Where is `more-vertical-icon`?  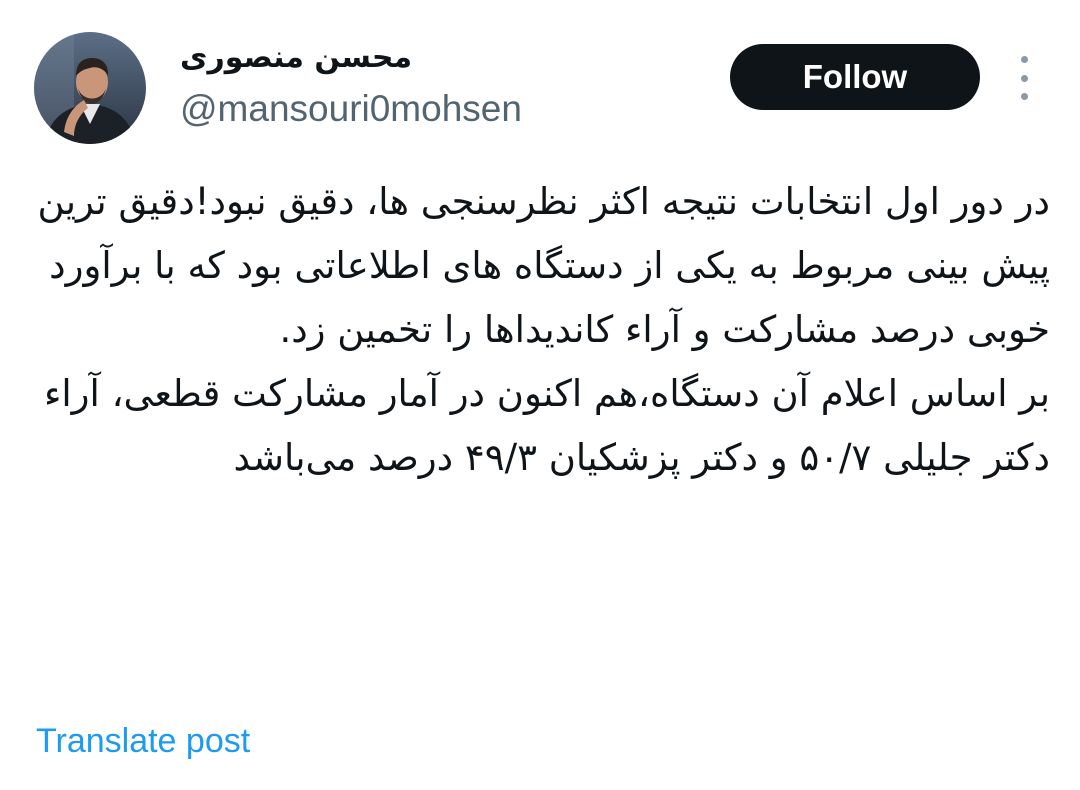
more-vertical-icon is located at coordinates (1024, 78).